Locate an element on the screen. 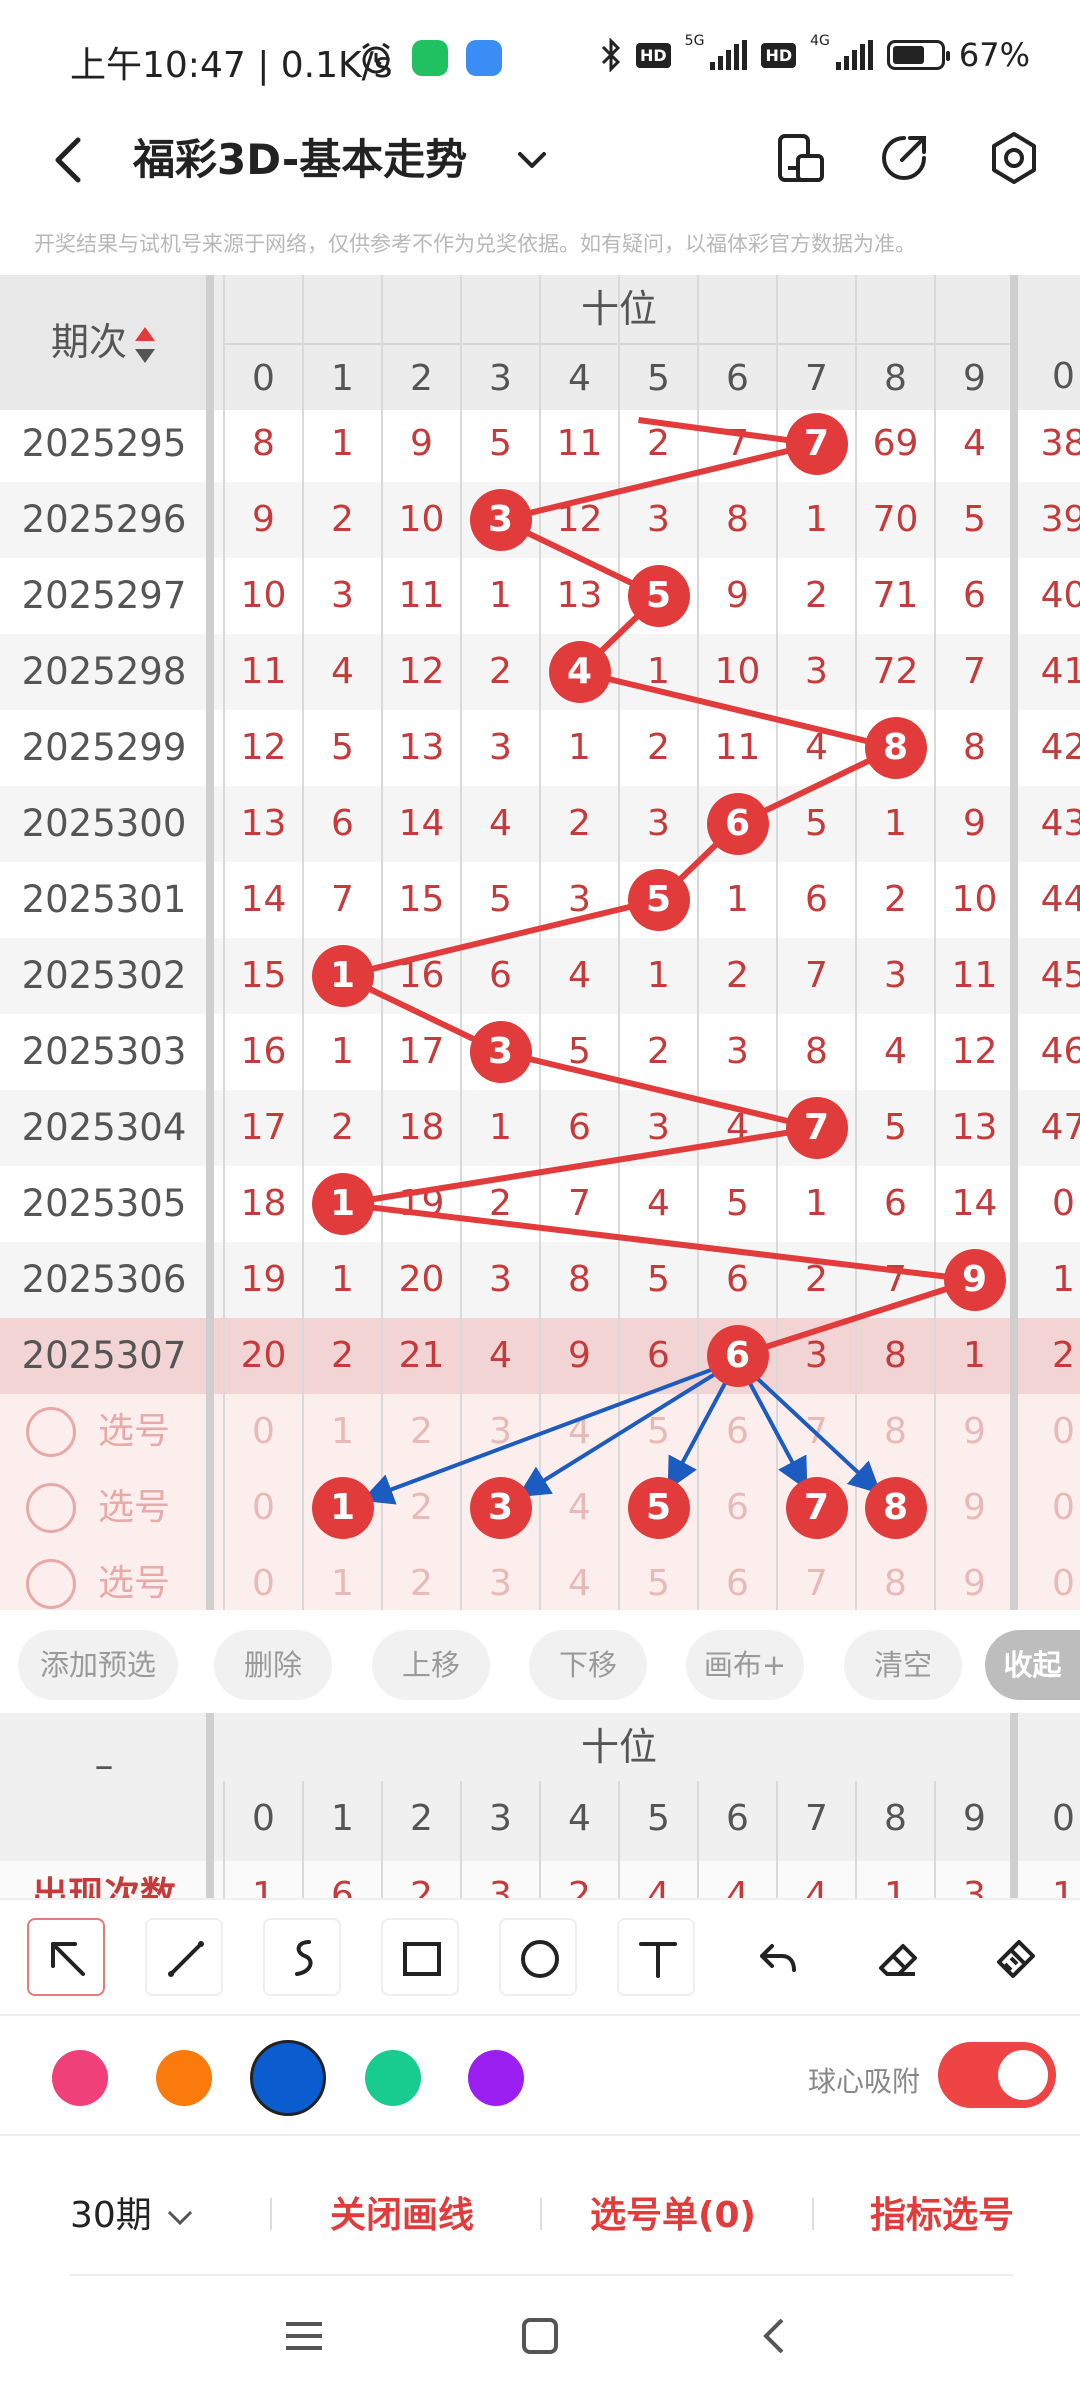 The height and width of the screenshot is (2400, 1080). share-icon is located at coordinates (904, 158).